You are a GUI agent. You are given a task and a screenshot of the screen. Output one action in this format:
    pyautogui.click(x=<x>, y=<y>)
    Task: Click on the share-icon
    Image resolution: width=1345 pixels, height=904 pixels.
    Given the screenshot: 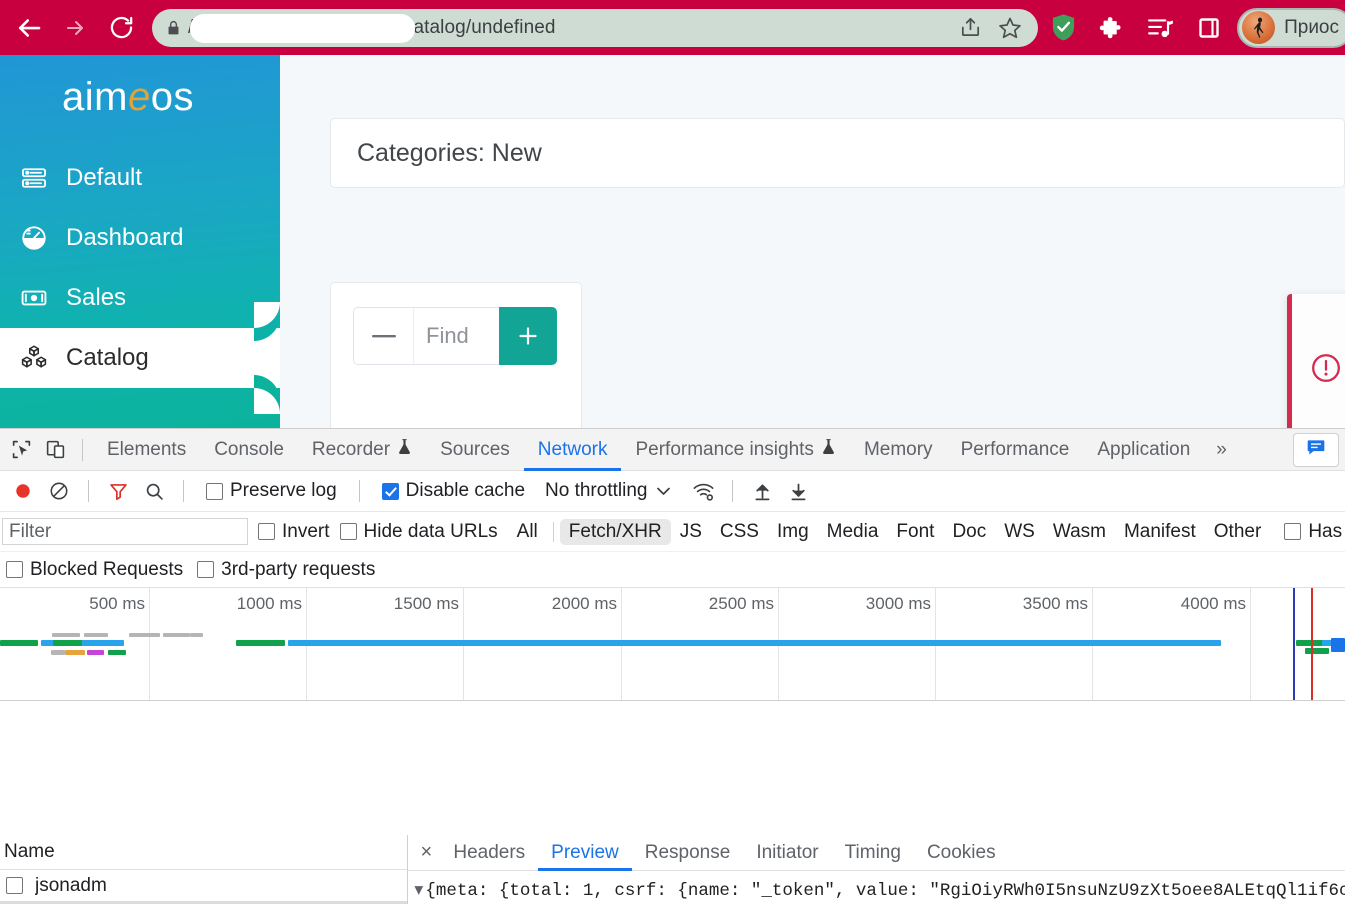 What is the action you would take?
    pyautogui.click(x=970, y=27)
    